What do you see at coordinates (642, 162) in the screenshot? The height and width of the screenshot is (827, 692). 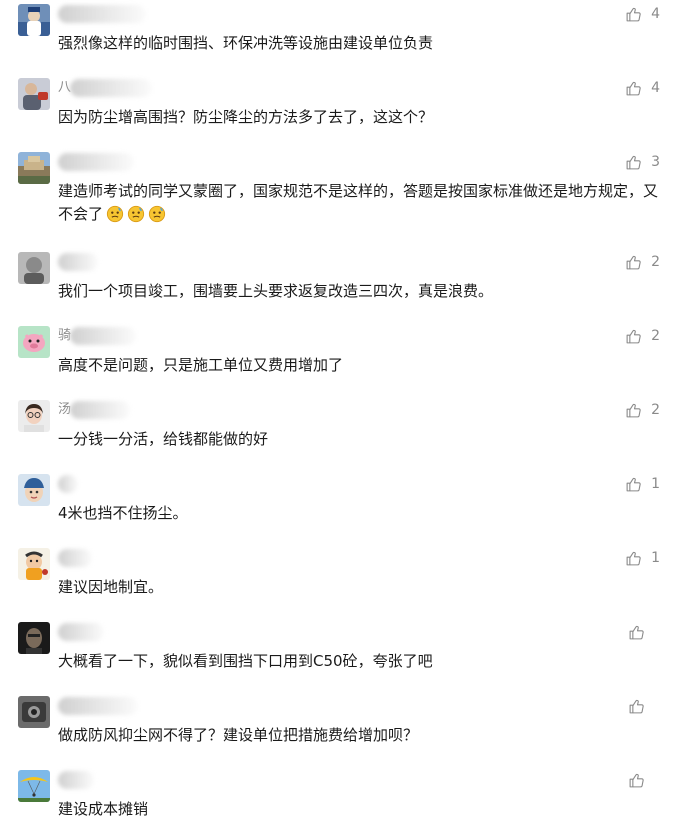 I see `like-button: 3` at bounding box center [642, 162].